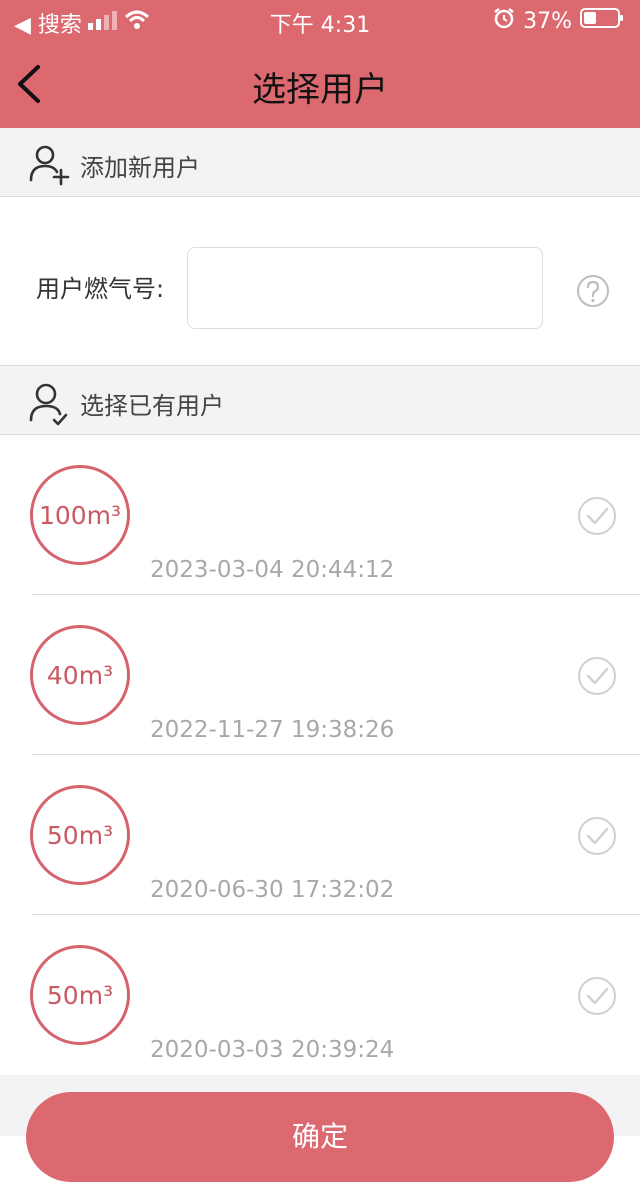 This screenshot has height=1182, width=640. Describe the element at coordinates (272, 890) in the screenshot. I see `user-date: 2020-06-30 17:32:02` at that location.